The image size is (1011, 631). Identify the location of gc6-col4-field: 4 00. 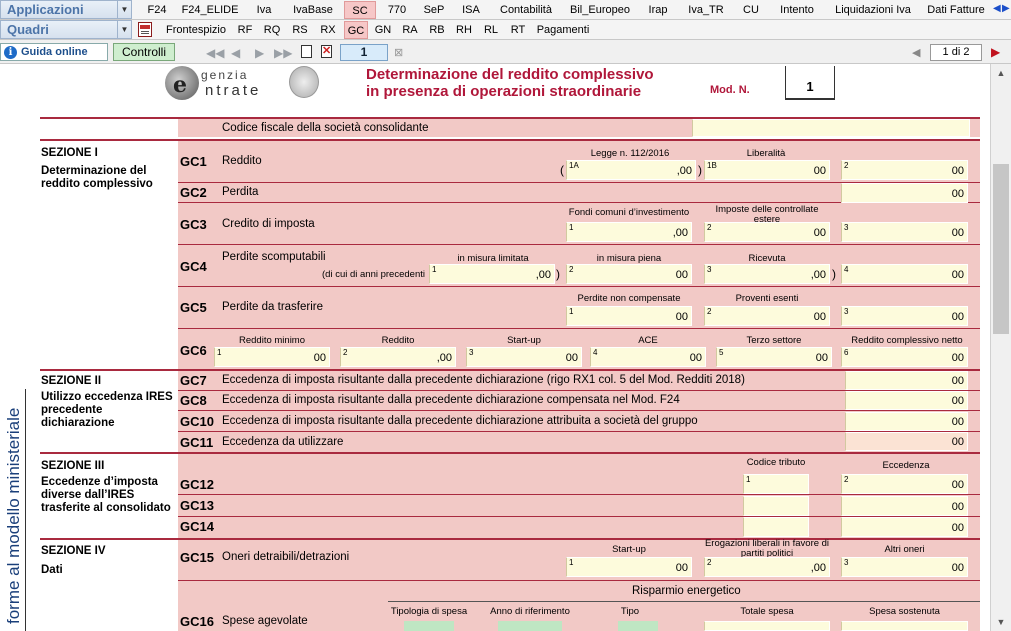
(648, 357).